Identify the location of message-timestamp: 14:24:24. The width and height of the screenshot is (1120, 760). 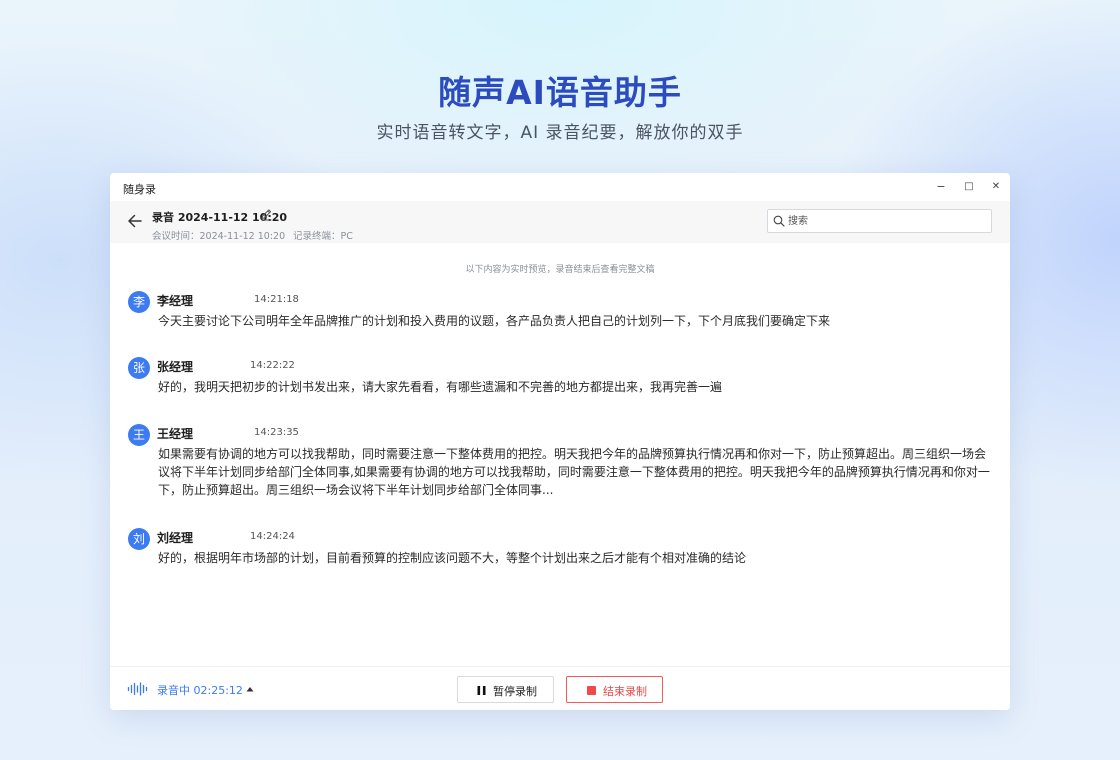
(272, 536).